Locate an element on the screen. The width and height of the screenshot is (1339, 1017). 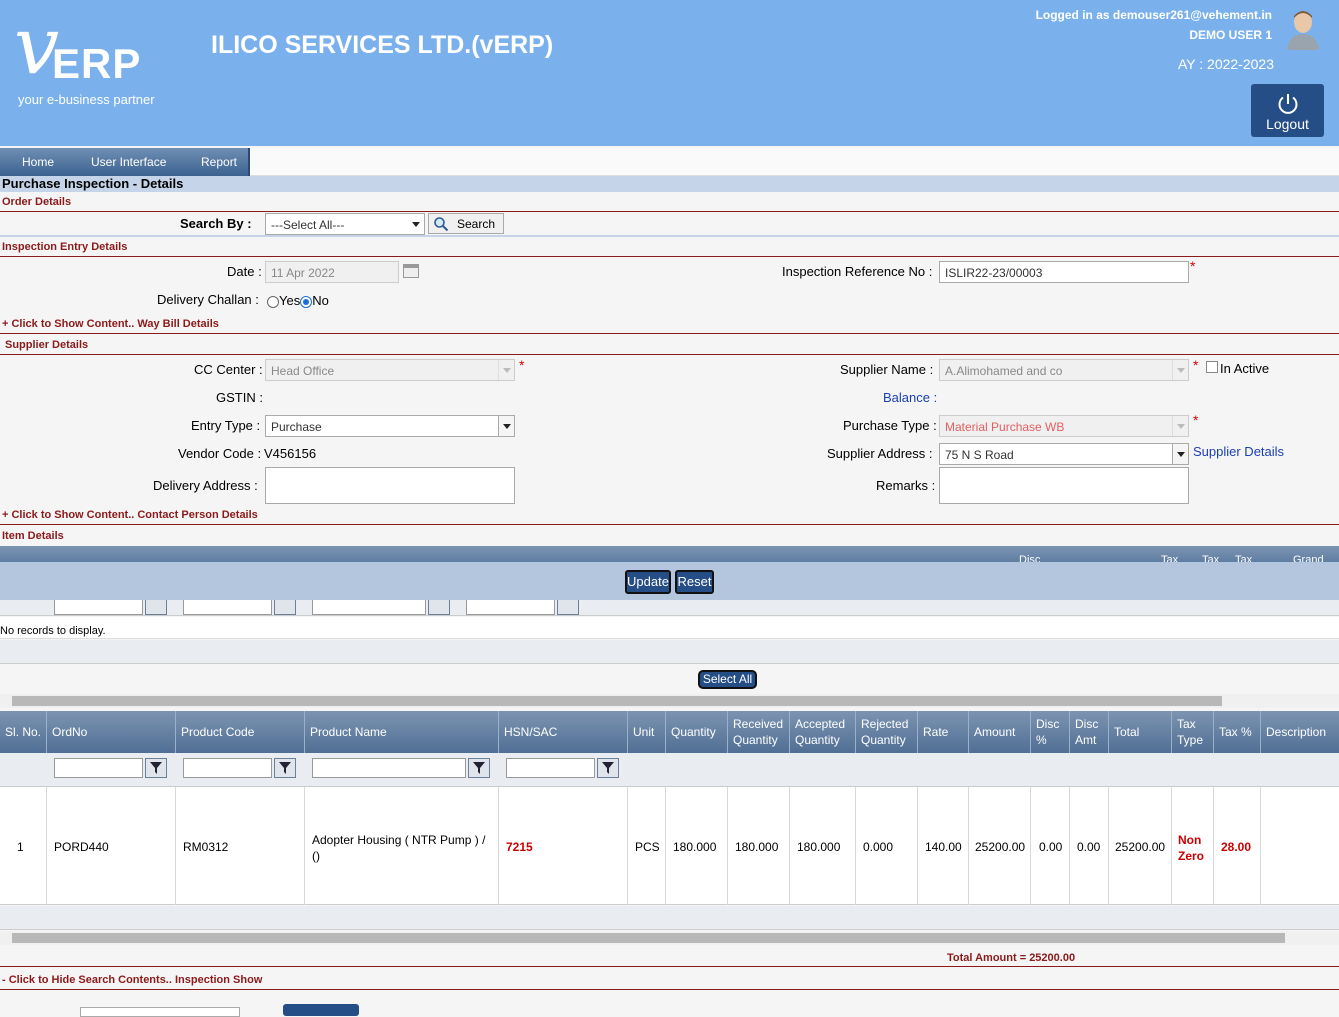
in-active-checkbox is located at coordinates (1212, 367).